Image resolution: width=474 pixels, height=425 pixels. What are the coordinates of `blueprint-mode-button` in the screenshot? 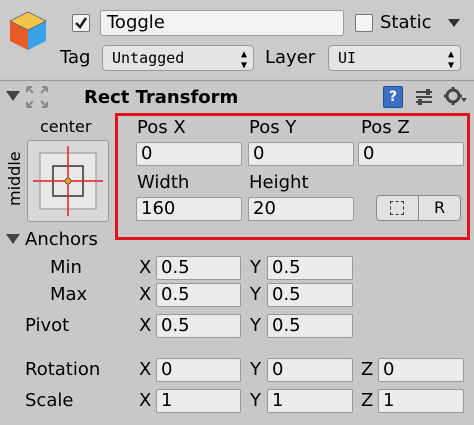 It's located at (397, 208).